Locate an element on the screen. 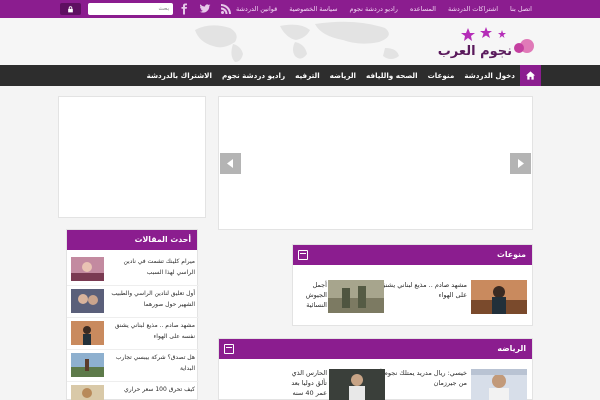 Image resolution: width=600 pixels, height=400 pixels. chevron-right-icon is located at coordinates (521, 163).